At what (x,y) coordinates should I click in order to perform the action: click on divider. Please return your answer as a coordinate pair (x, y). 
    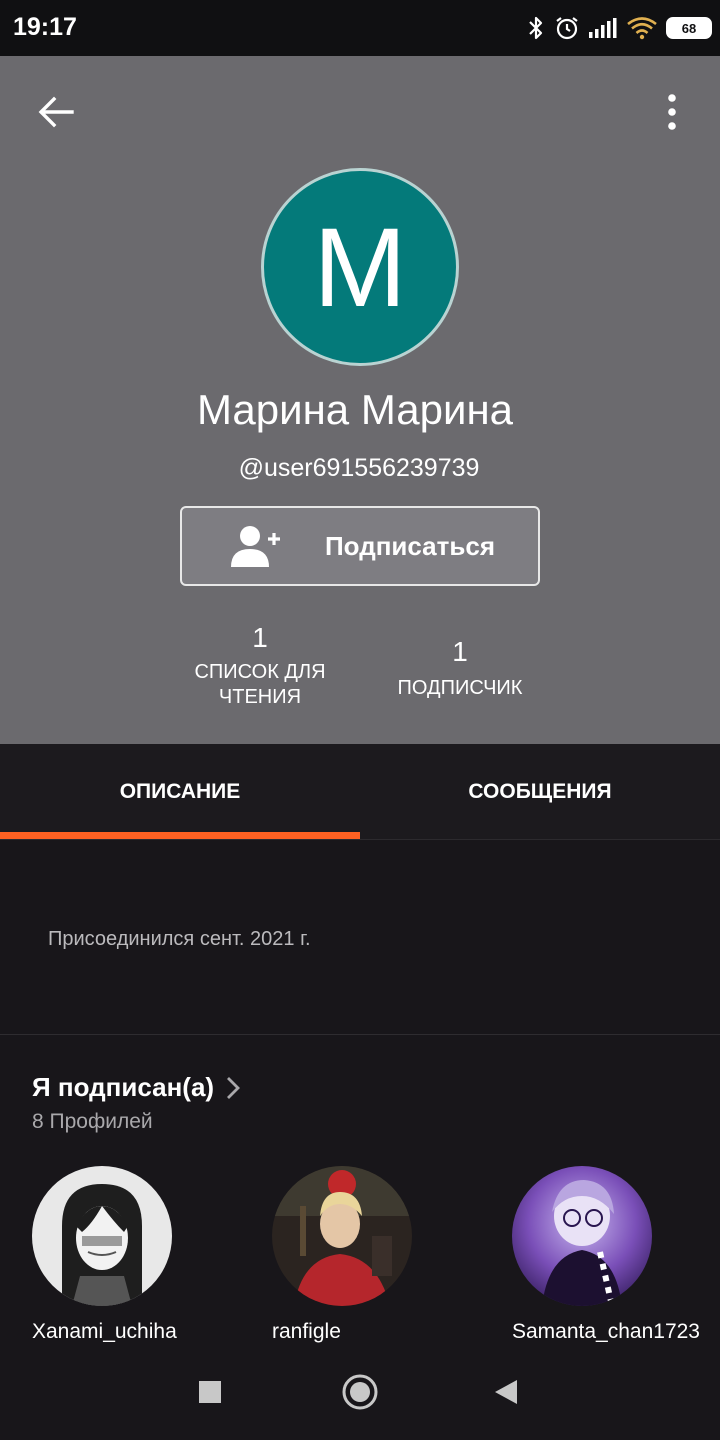
    Looking at the image, I should click on (360, 1034).